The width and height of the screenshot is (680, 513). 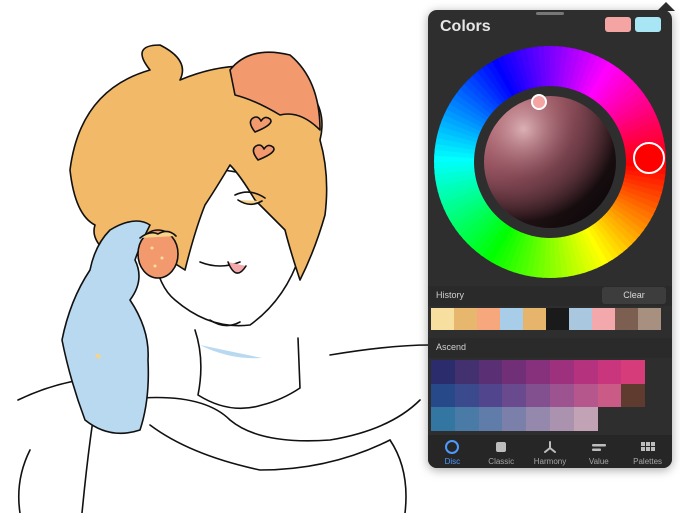 I want to click on palette-name: Ascend, so click(x=451, y=347).